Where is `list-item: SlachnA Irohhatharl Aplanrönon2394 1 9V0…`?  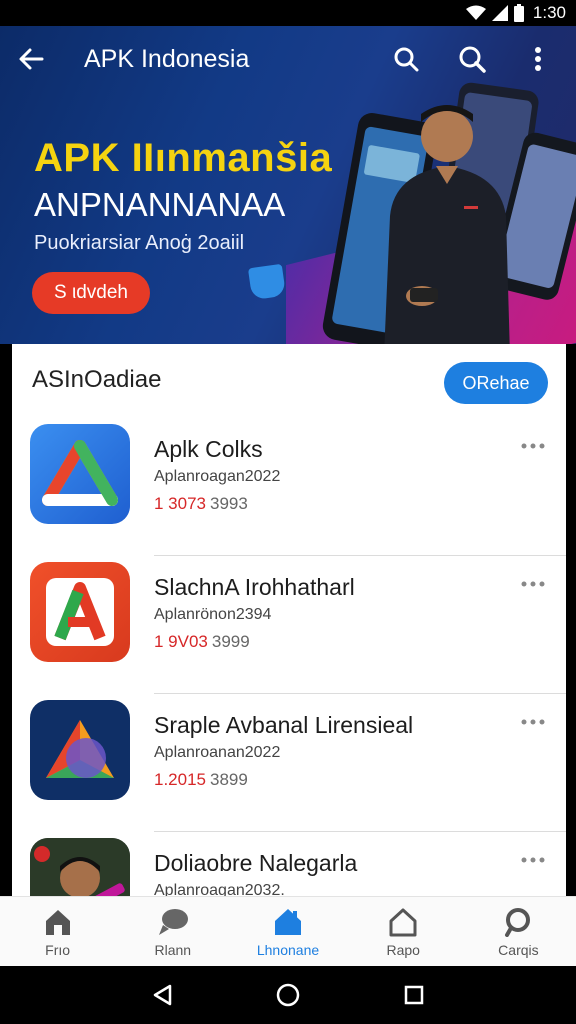 list-item: SlachnA Irohhatharl Aplanrönon2394 1 9V0… is located at coordinates (289, 625).